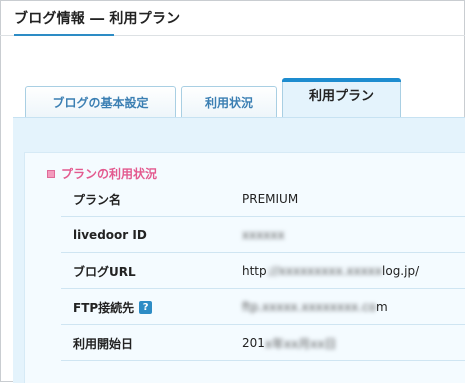 This screenshot has width=465, height=383. What do you see at coordinates (300, 343) in the screenshot?
I see `obscured-text: x年xx月xx日` at bounding box center [300, 343].